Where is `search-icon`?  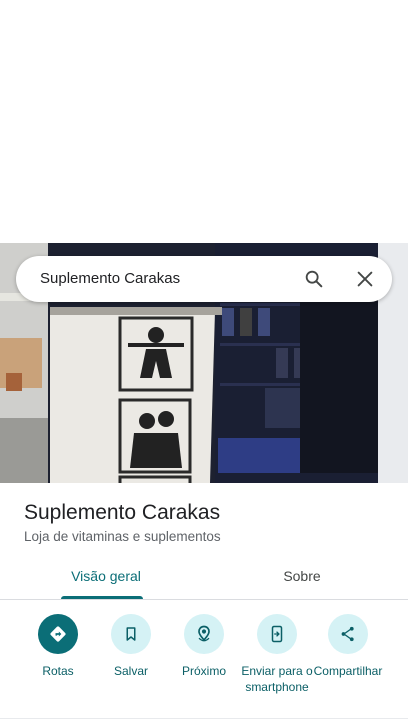 search-icon is located at coordinates (314, 279).